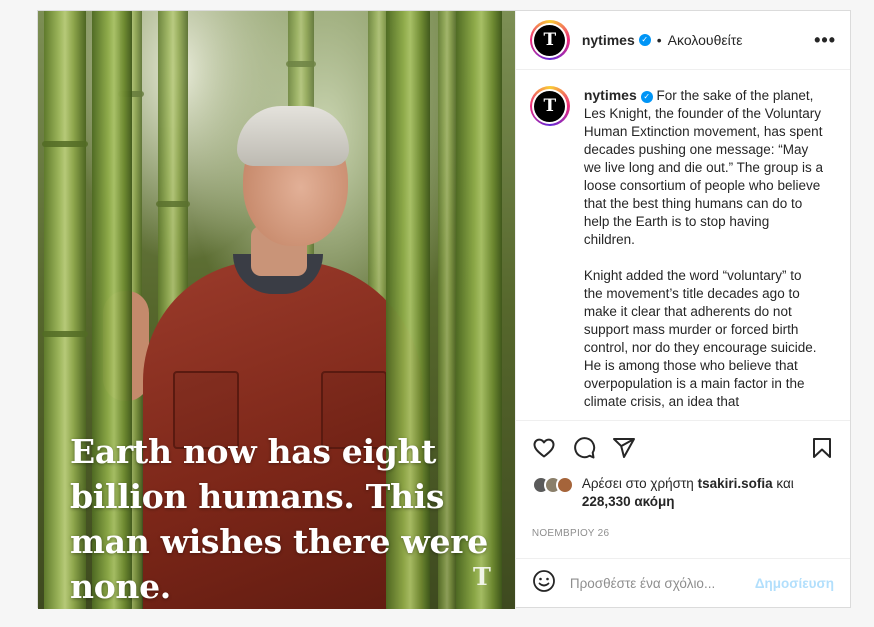  What do you see at coordinates (822, 448) in the screenshot?
I see `bookmark-icon` at bounding box center [822, 448].